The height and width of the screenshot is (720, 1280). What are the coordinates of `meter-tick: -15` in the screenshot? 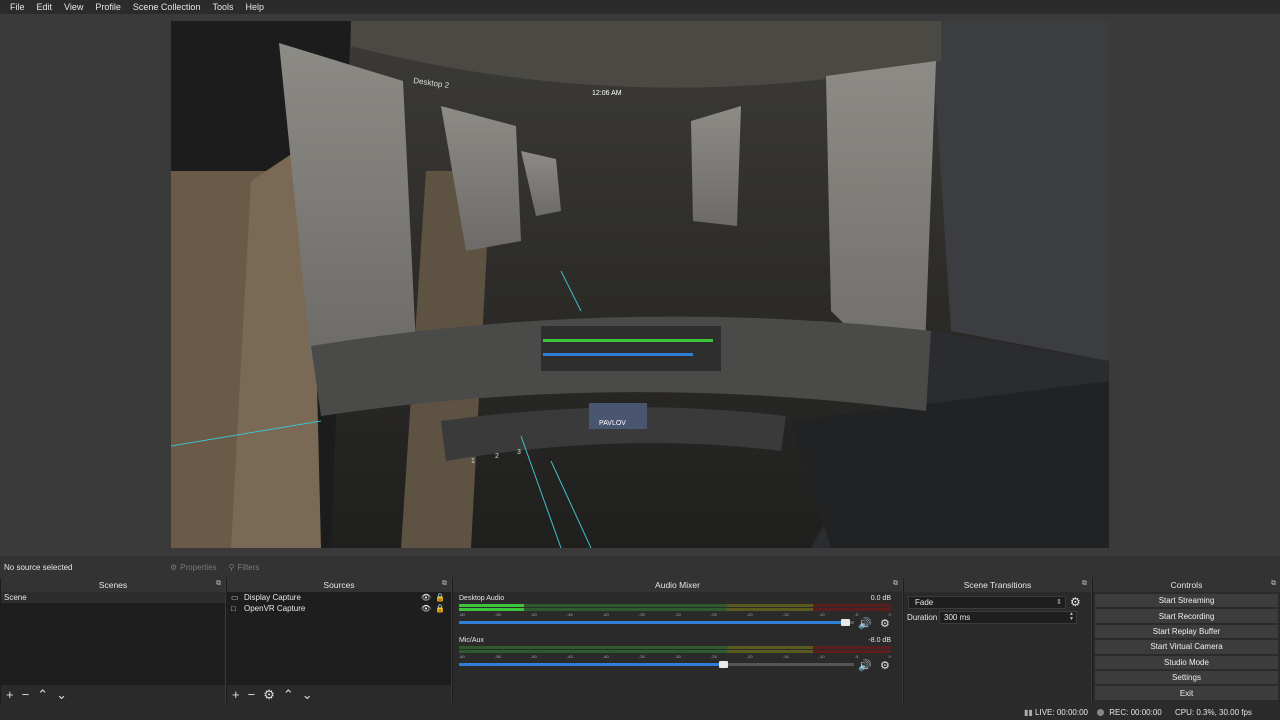 It's located at (785, 614).